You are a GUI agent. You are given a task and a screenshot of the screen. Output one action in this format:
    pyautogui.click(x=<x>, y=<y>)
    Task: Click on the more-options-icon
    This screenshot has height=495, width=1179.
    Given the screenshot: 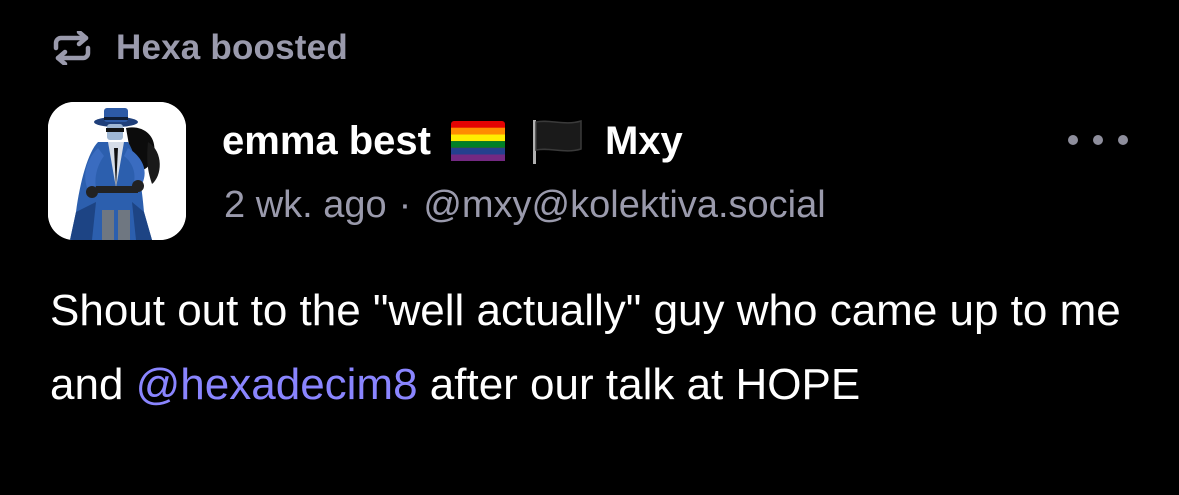 What is the action you would take?
    pyautogui.click(x=1098, y=140)
    